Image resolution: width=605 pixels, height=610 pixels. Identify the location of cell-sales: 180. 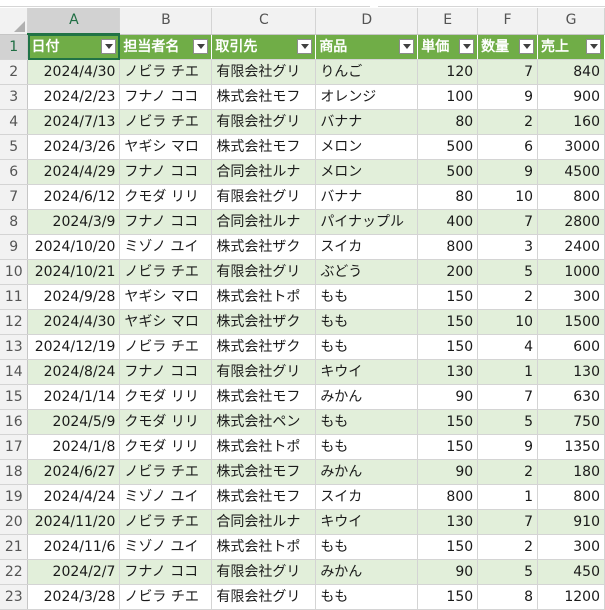
(571, 472).